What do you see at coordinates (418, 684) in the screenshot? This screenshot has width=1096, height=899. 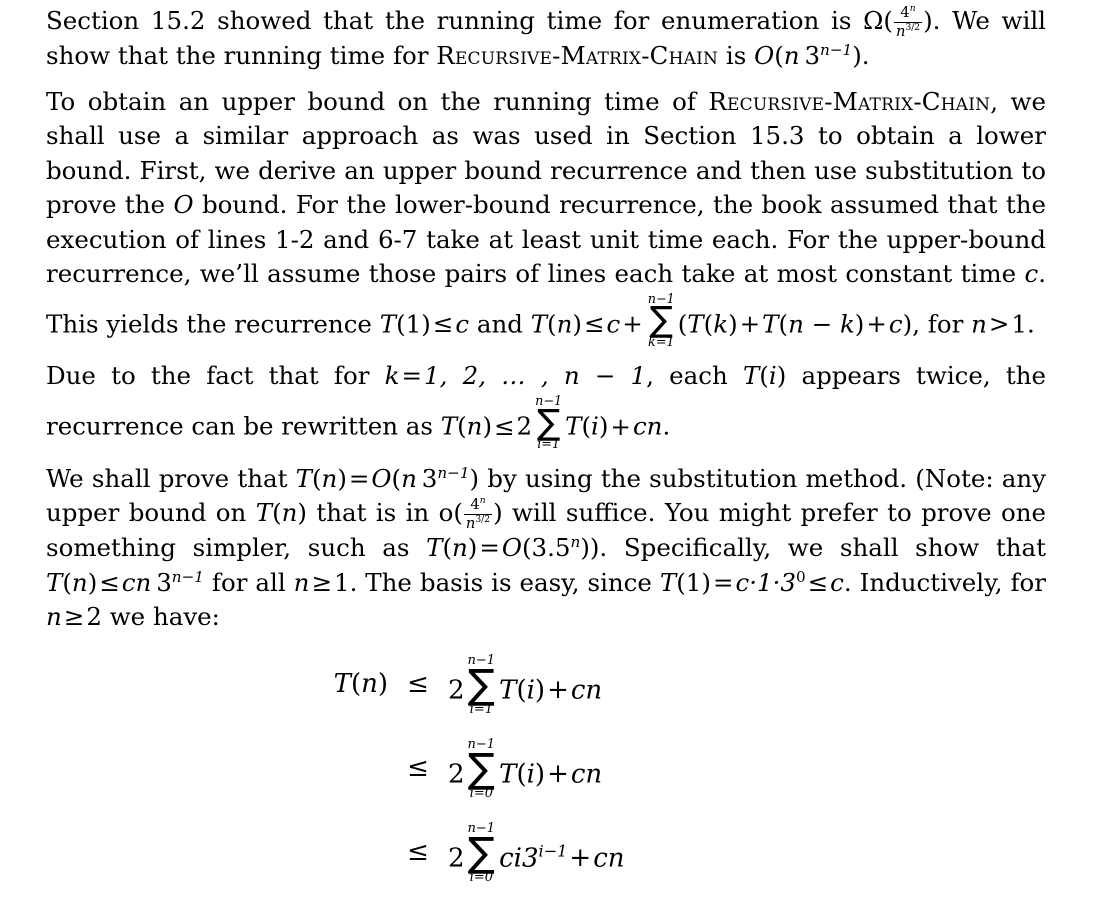 I see `equation-relation-1: ≤` at bounding box center [418, 684].